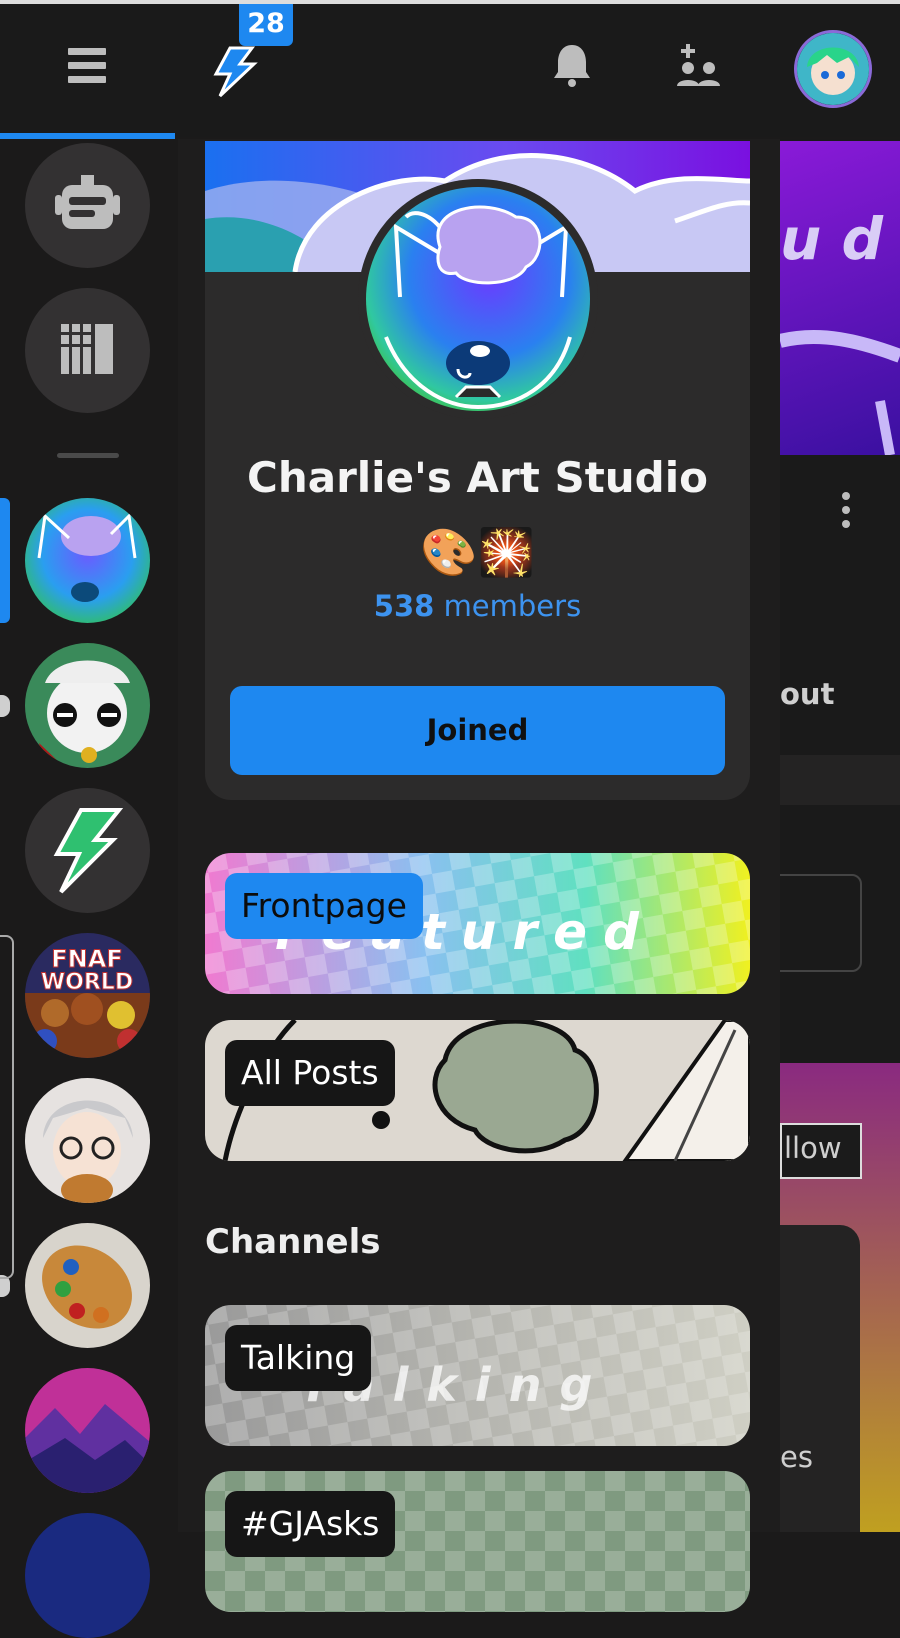 The width and height of the screenshot is (900, 1638). I want to click on member-count: 538 members, so click(477, 606).